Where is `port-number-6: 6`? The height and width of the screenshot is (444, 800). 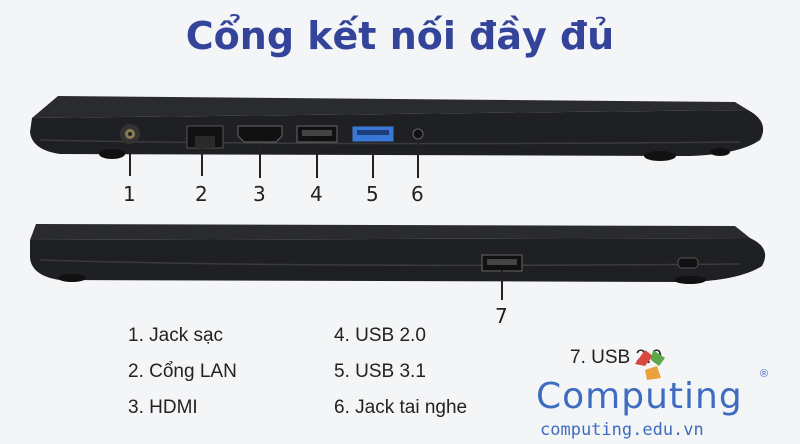 port-number-6: 6 is located at coordinates (417, 194).